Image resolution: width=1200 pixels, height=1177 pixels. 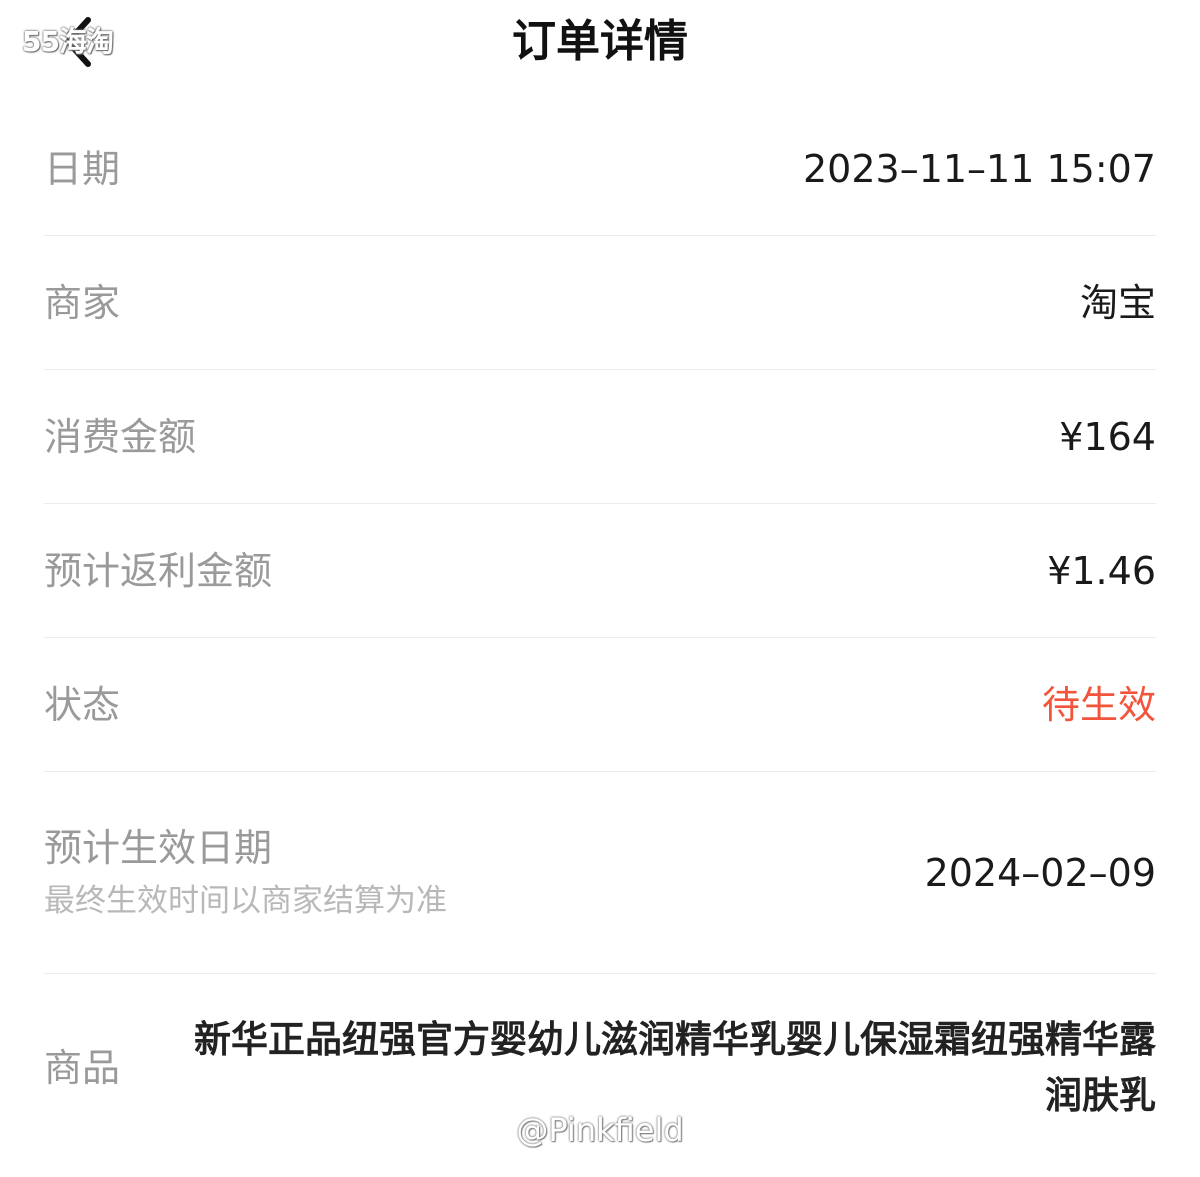 I want to click on effective-date-value: 2024–02–09, so click(x=1040, y=872).